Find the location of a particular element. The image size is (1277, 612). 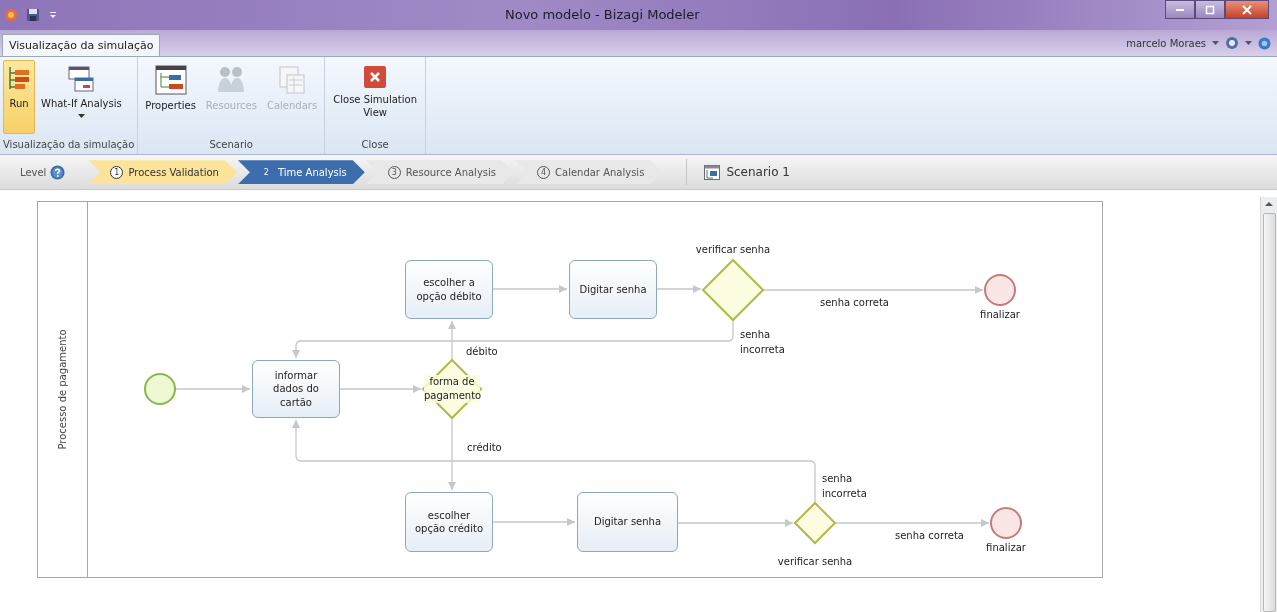

scroll-up-icon is located at coordinates (1269, 204).